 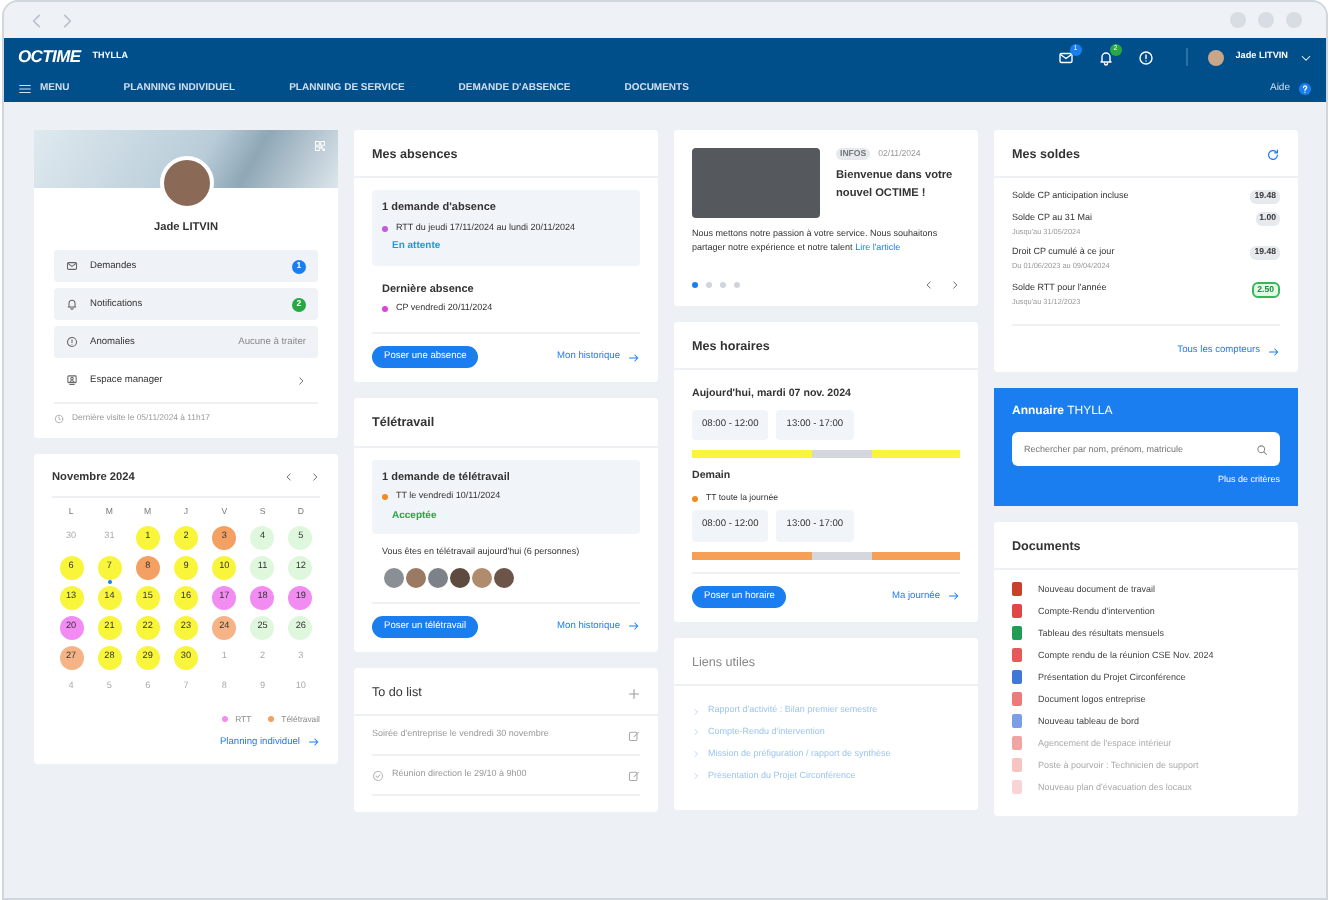 What do you see at coordinates (72, 304) in the screenshot?
I see `bell-icon` at bounding box center [72, 304].